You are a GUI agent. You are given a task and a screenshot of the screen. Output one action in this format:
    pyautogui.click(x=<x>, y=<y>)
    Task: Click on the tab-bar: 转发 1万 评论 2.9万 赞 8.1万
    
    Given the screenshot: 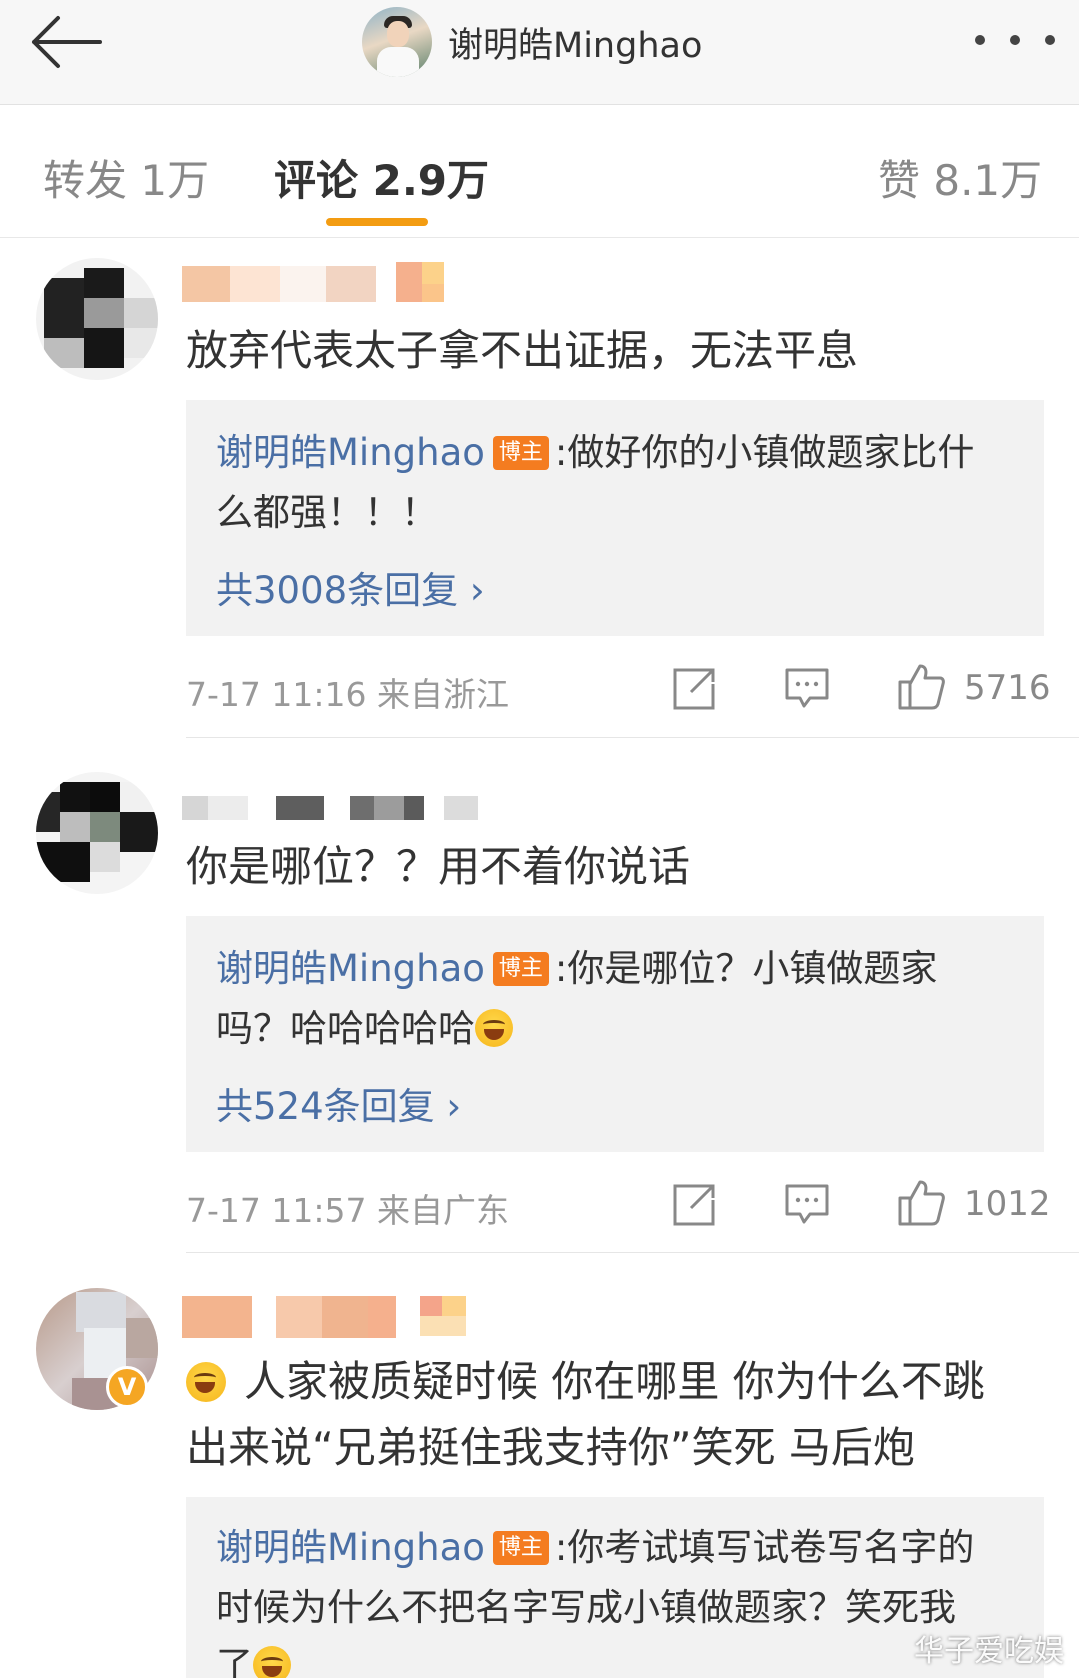 What is the action you would take?
    pyautogui.click(x=539, y=171)
    